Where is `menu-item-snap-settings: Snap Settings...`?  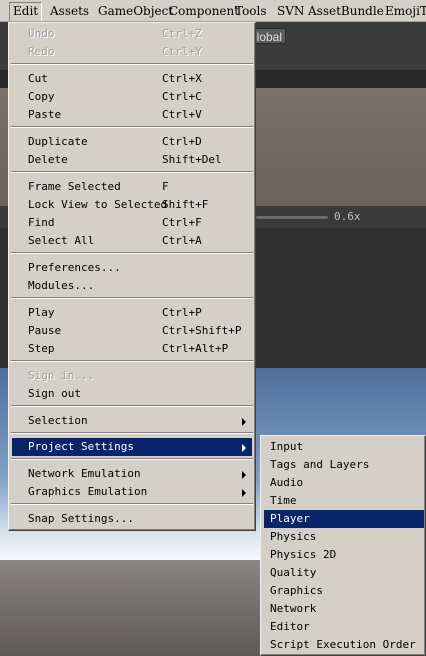 menu-item-snap-settings: Snap Settings... is located at coordinates (132, 519).